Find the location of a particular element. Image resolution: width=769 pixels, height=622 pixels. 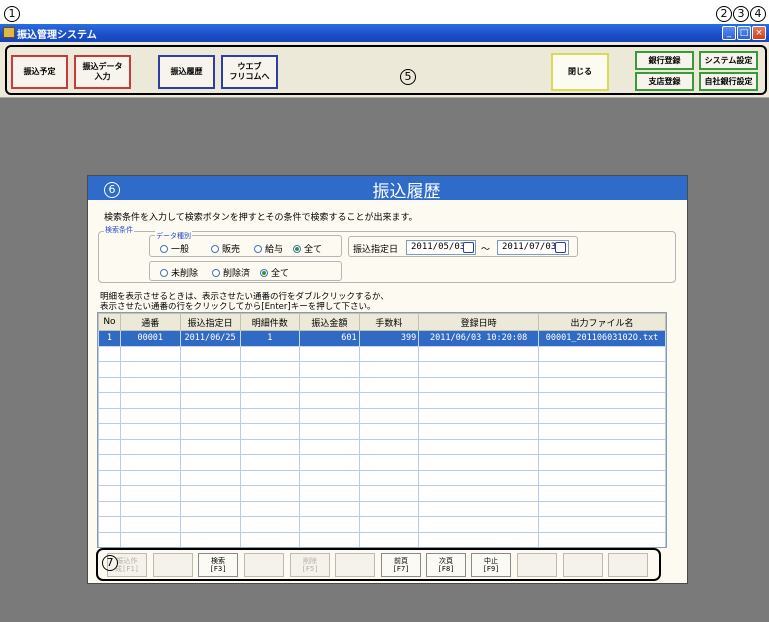

cell-detail-count: 1 is located at coordinates (270, 338).